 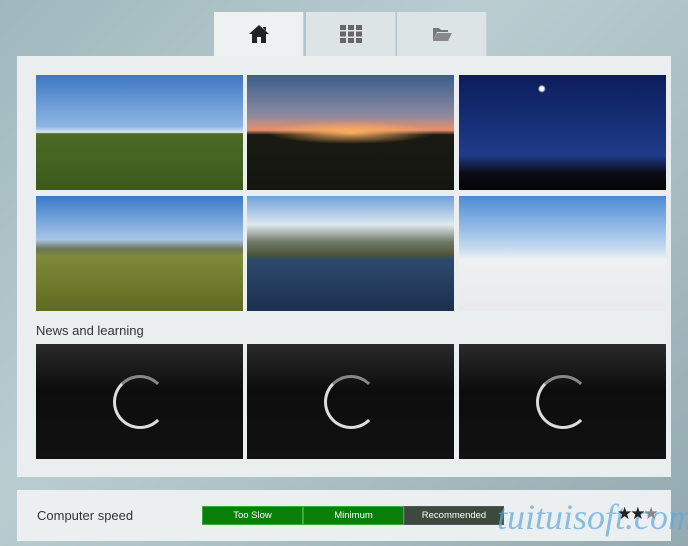 I want to click on folder-icon, so click(x=442, y=34).